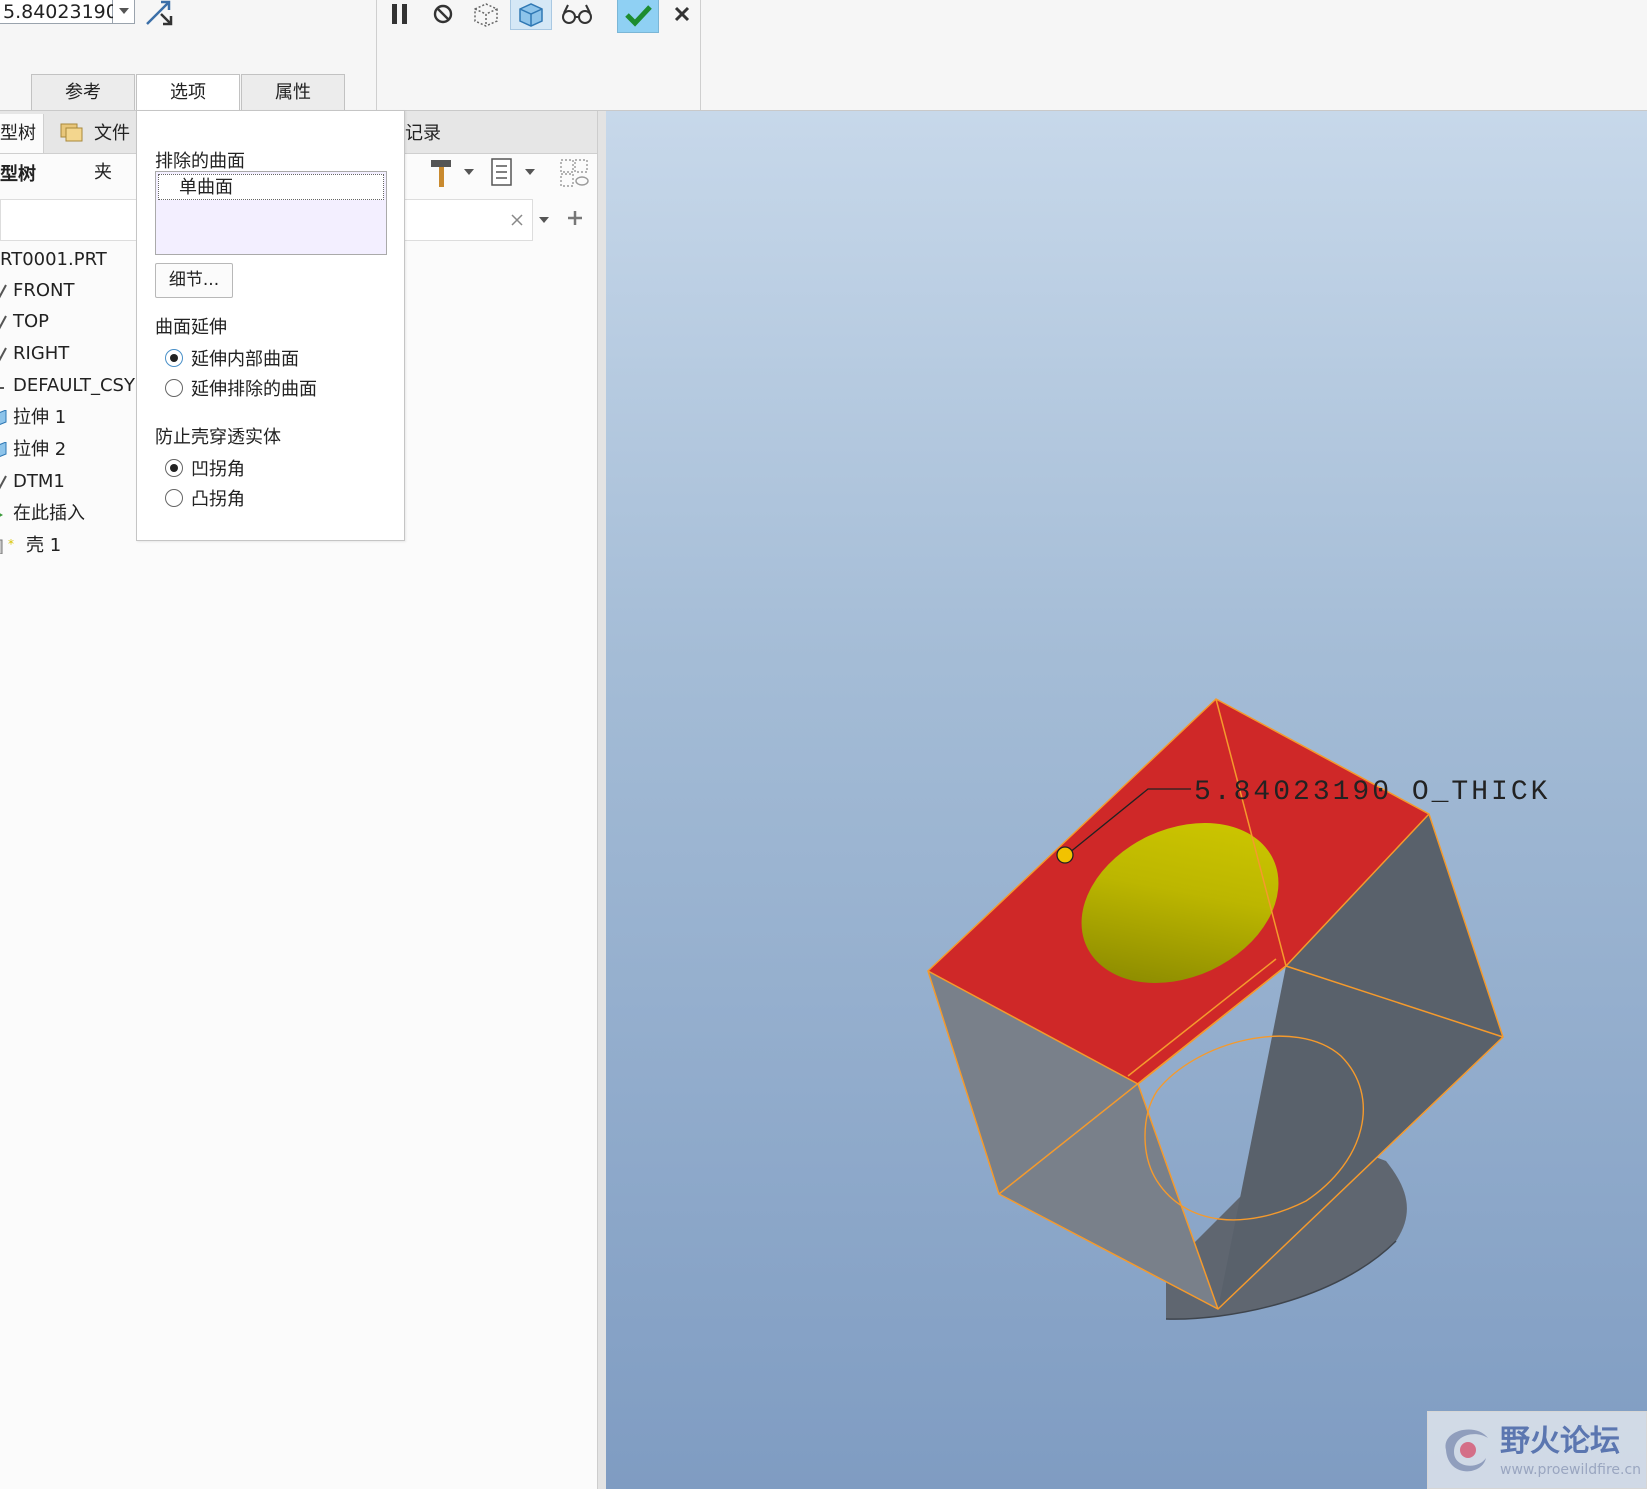  I want to click on close-icon, so click(682, 14).